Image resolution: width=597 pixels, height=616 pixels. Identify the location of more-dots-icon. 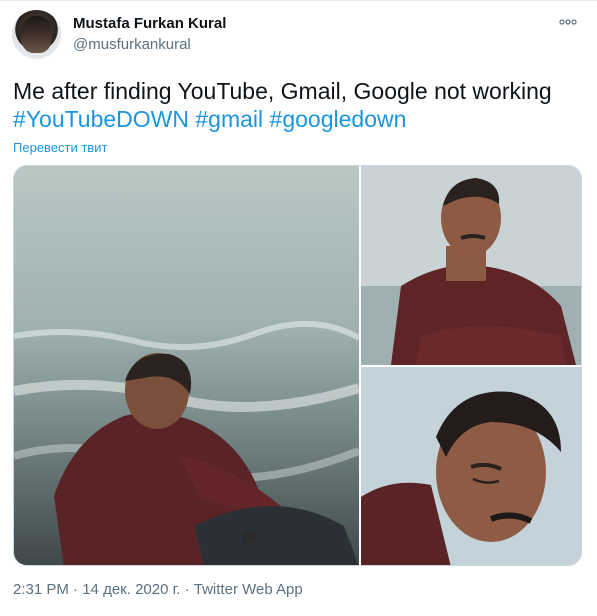
(568, 22).